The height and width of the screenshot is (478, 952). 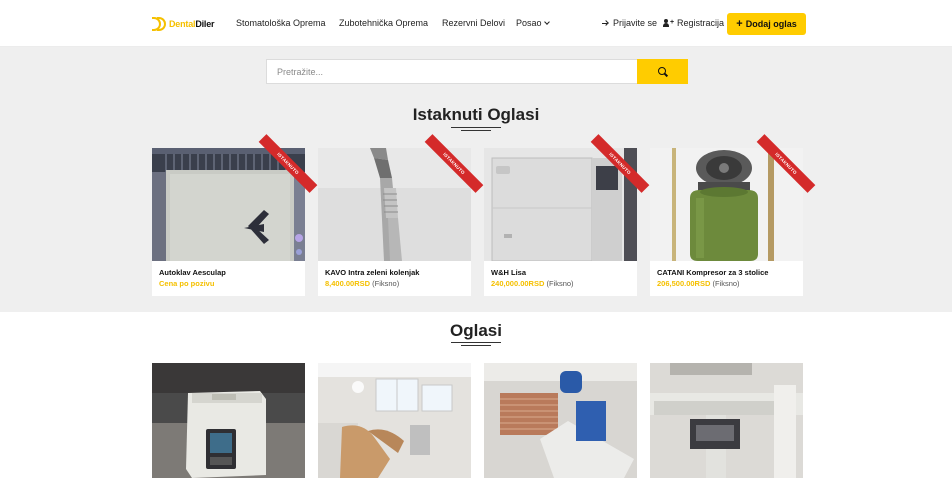 I want to click on user-plus-icon: +, so click(x=668, y=23).